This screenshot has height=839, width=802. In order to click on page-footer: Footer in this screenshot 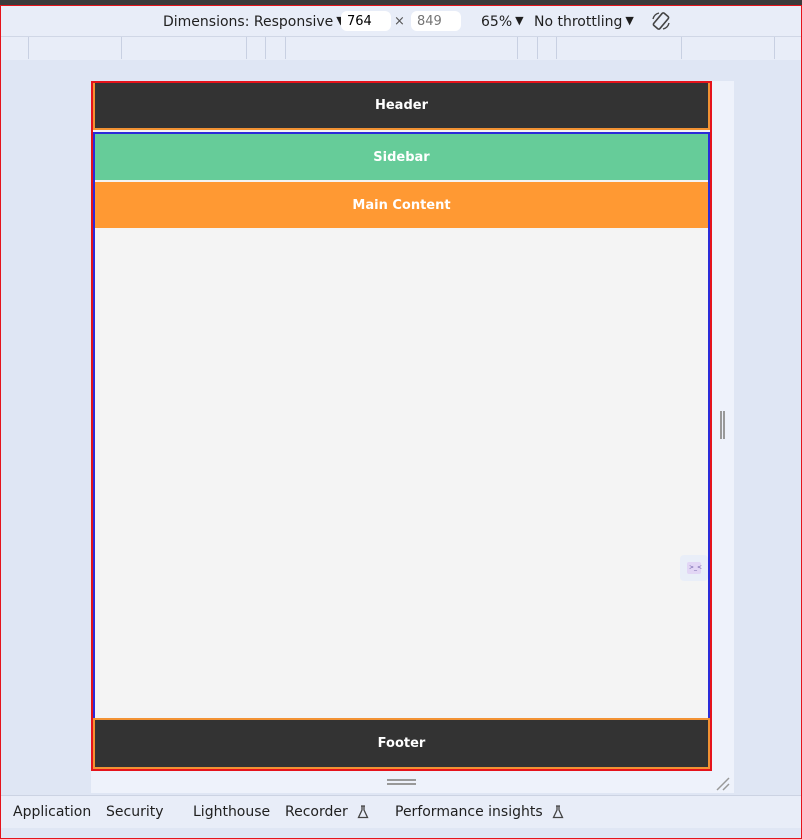, I will do `click(401, 743)`.